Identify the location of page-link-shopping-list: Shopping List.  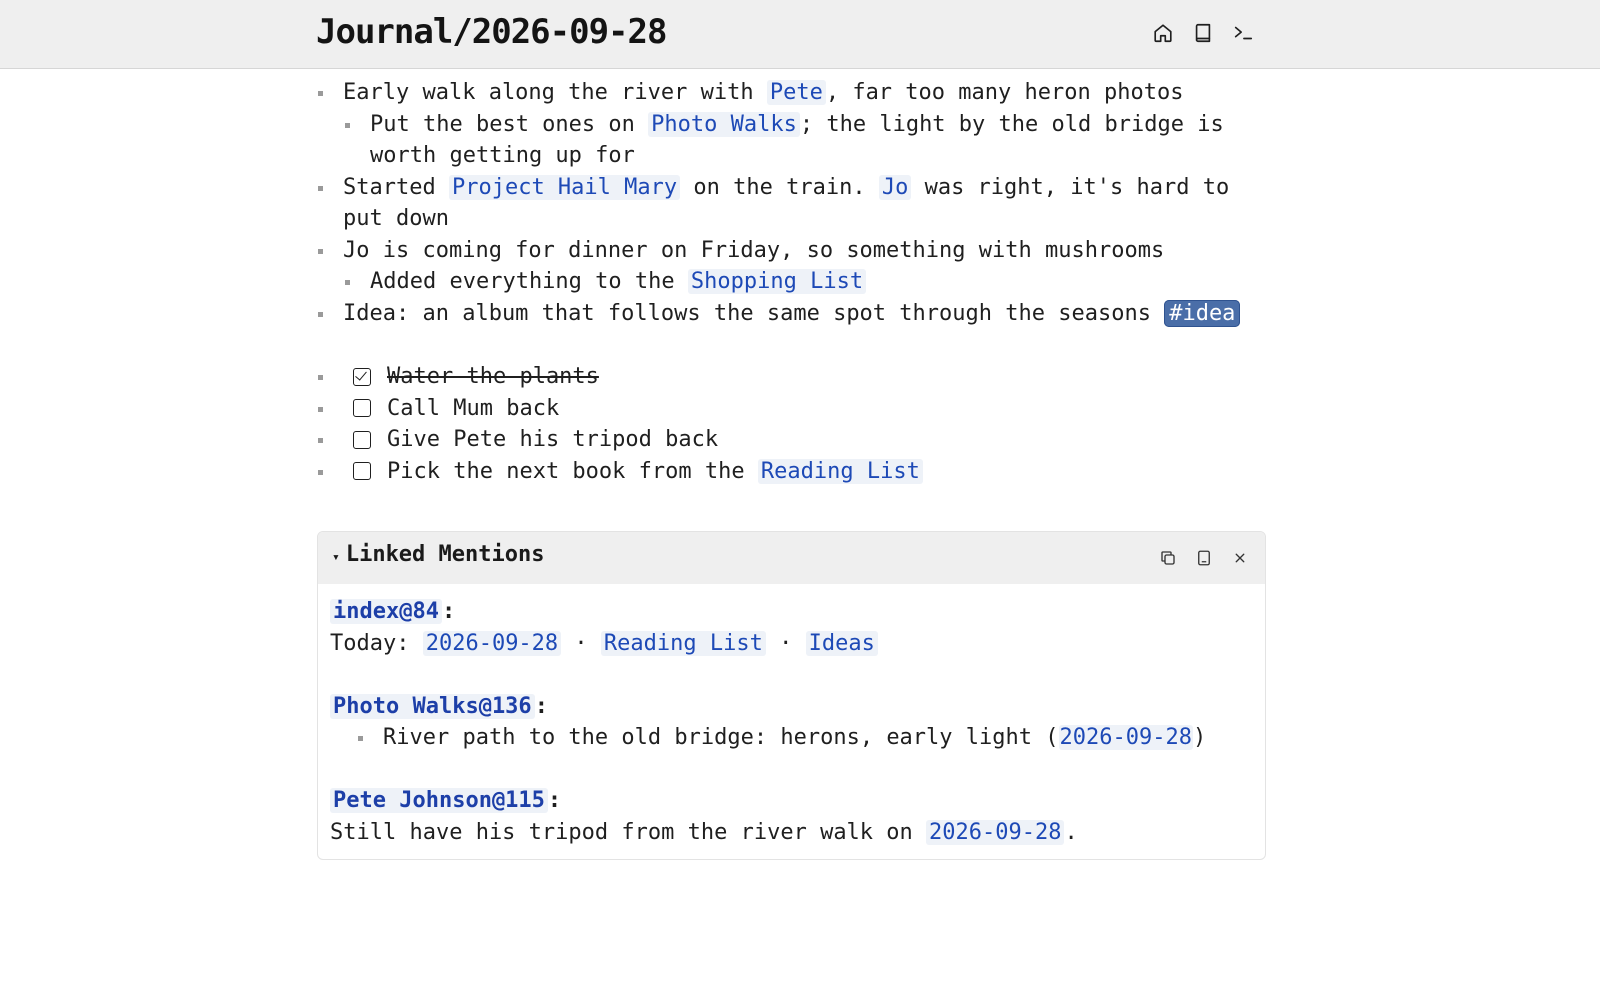
(777, 281).